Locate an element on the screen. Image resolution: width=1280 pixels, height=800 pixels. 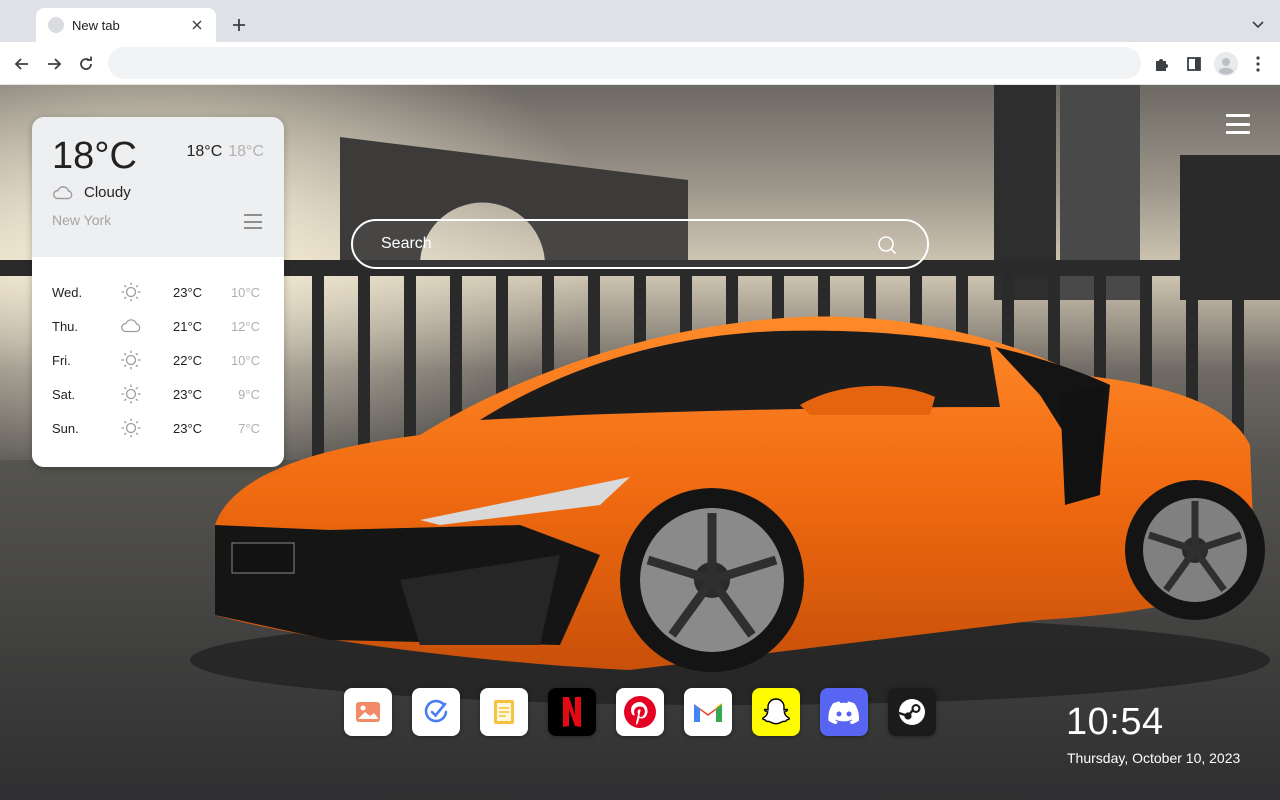
avatar-icon is located at coordinates (1226, 64).